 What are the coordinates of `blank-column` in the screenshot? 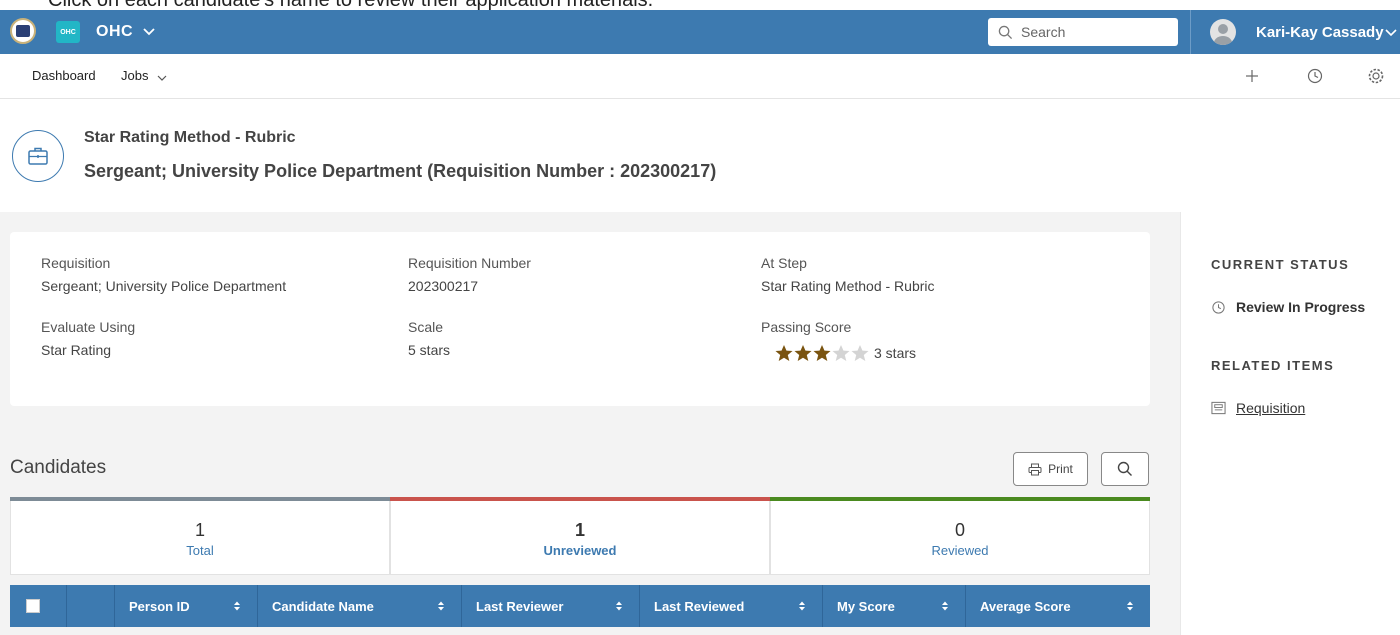 It's located at (90, 606).